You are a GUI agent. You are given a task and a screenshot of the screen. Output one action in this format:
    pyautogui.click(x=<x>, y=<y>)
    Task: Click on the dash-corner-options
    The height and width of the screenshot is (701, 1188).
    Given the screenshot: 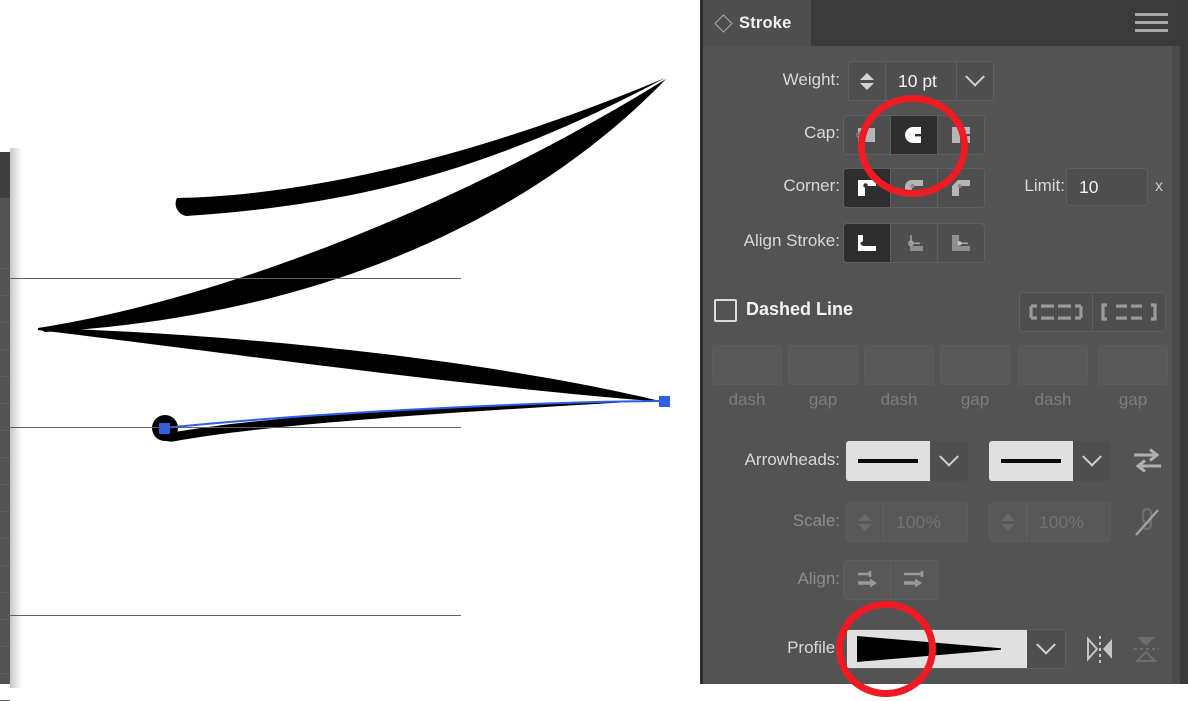 What is the action you would take?
    pyautogui.click(x=1092, y=312)
    